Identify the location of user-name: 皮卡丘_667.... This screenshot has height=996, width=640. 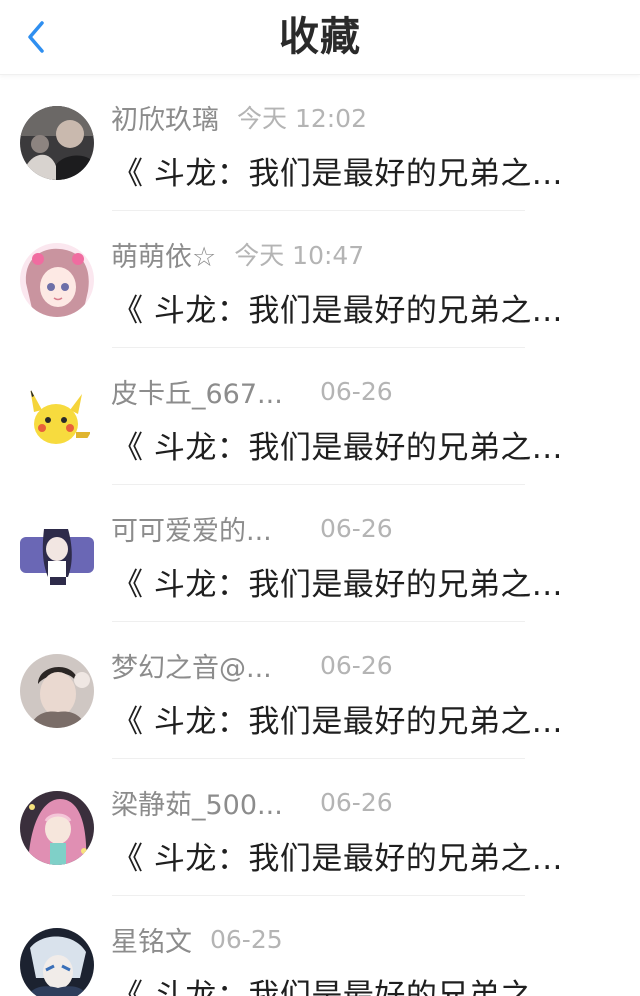
(197, 394).